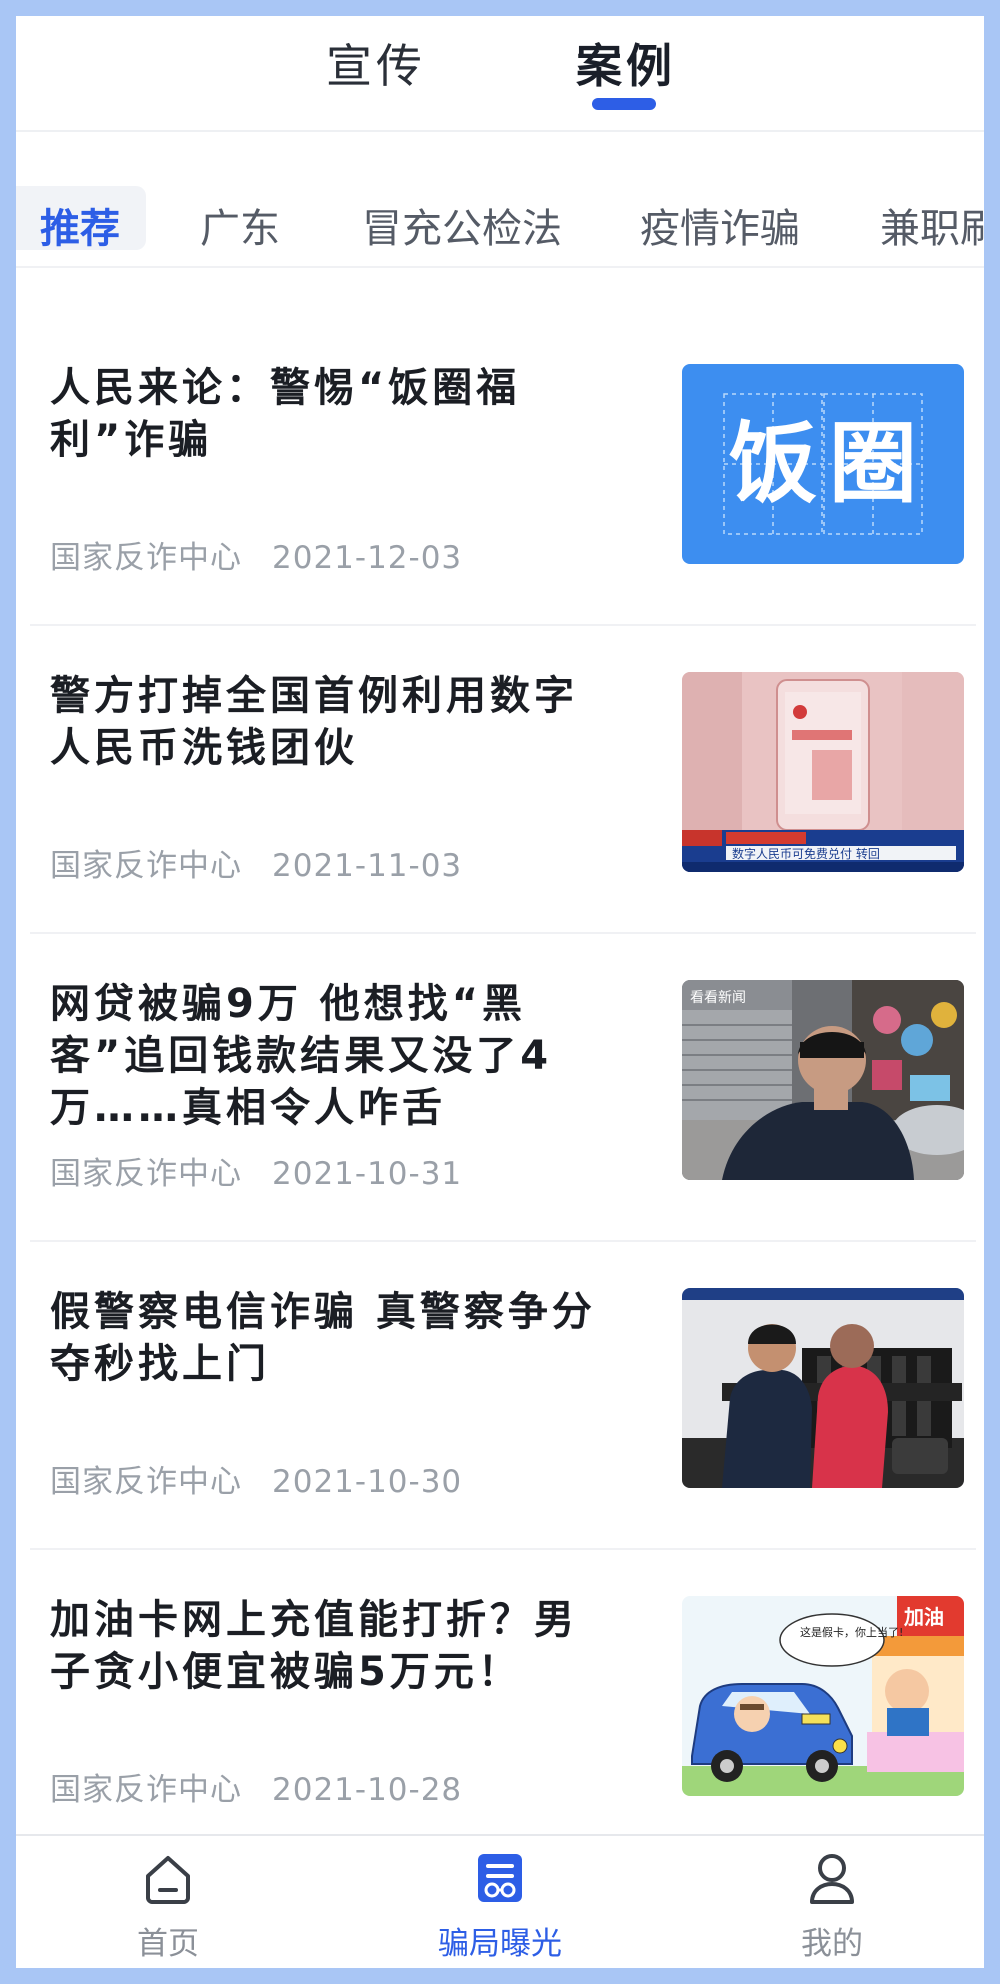 This screenshot has width=1000, height=1984. What do you see at coordinates (462, 225) in the screenshot?
I see `category-impersonation: 冒充公检法` at bounding box center [462, 225].